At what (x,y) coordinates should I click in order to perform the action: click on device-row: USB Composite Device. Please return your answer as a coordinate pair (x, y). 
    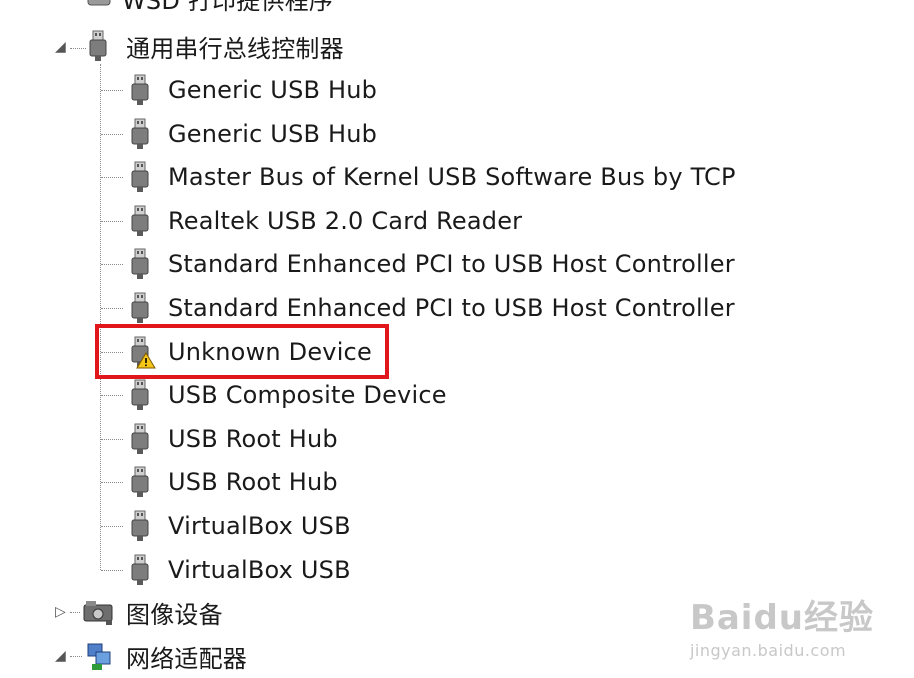
    Looking at the image, I should click on (286, 395).